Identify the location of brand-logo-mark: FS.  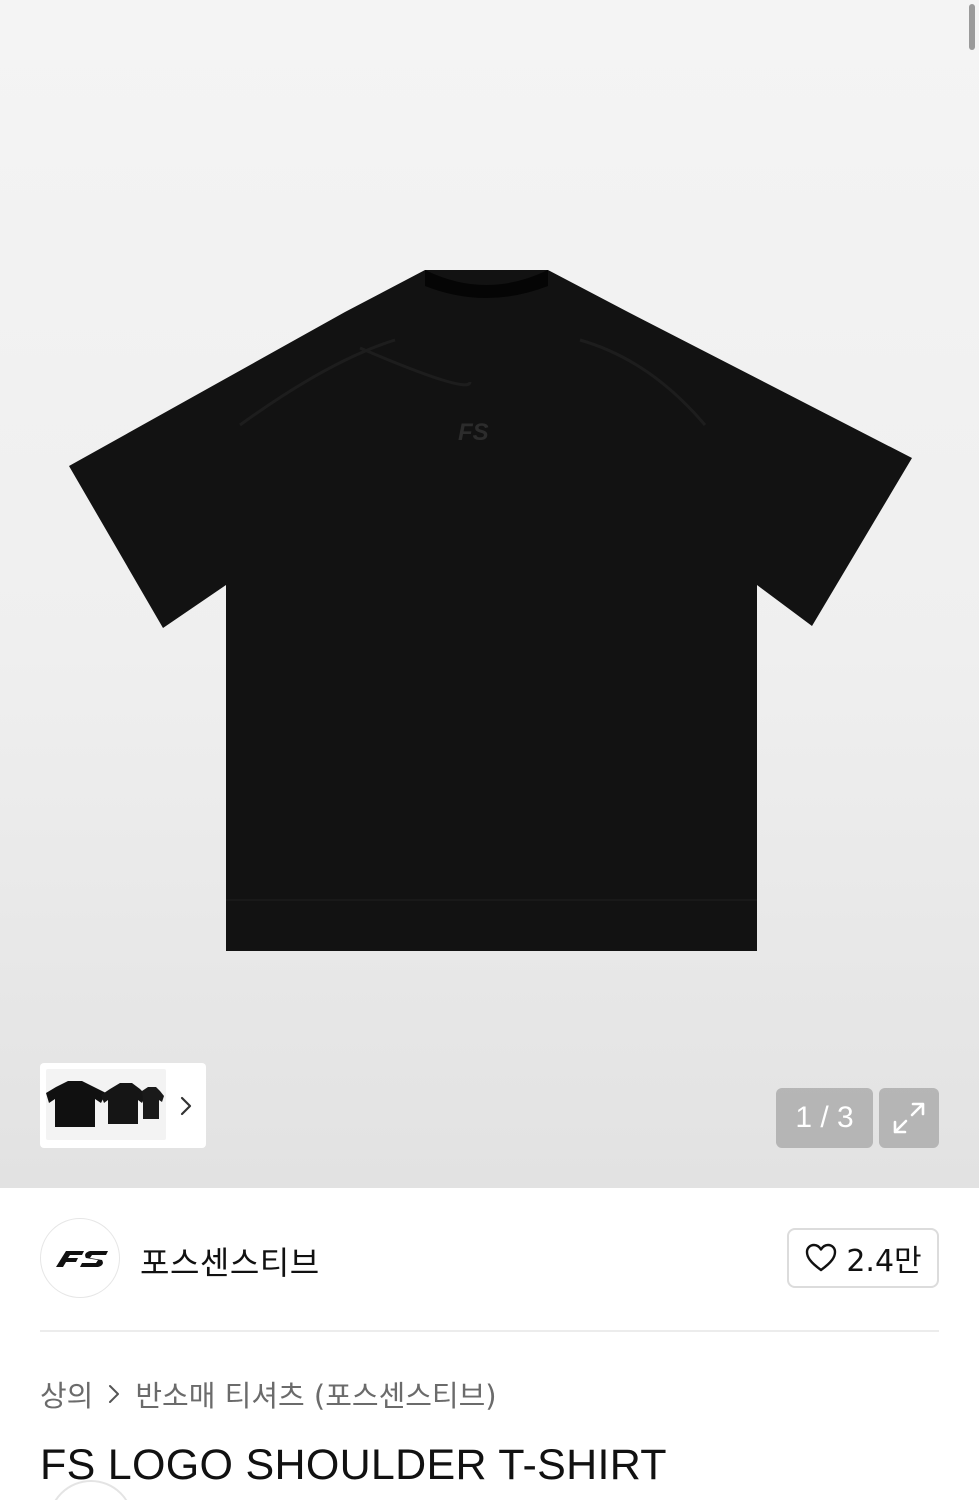
(79, 1255).